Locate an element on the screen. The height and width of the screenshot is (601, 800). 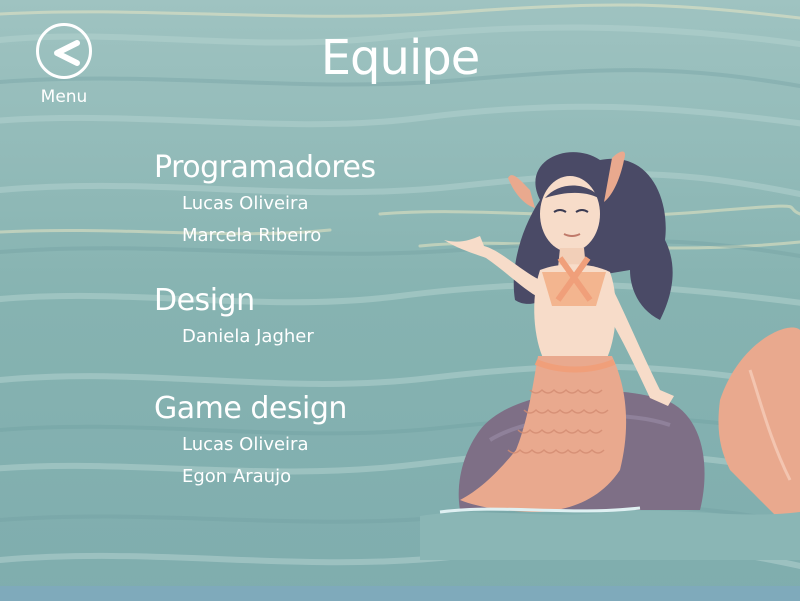
page-title: Equipe is located at coordinates (400, 58).